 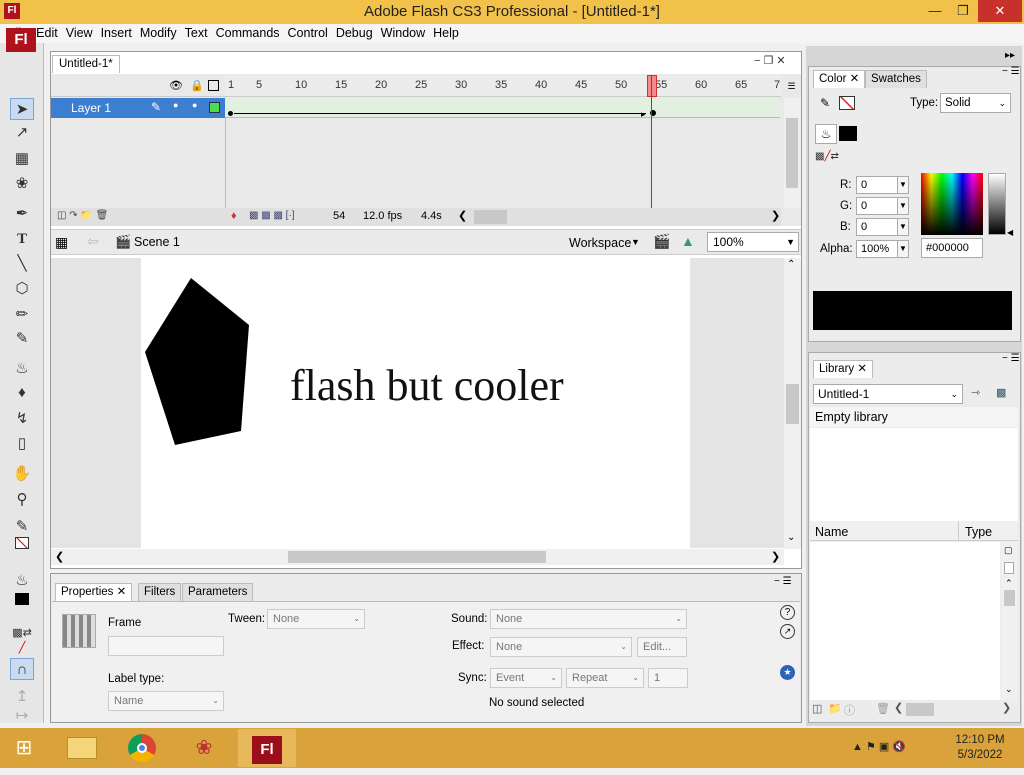 What do you see at coordinates (839, 79) in the screenshot?
I see `tab-color: Color ✕` at bounding box center [839, 79].